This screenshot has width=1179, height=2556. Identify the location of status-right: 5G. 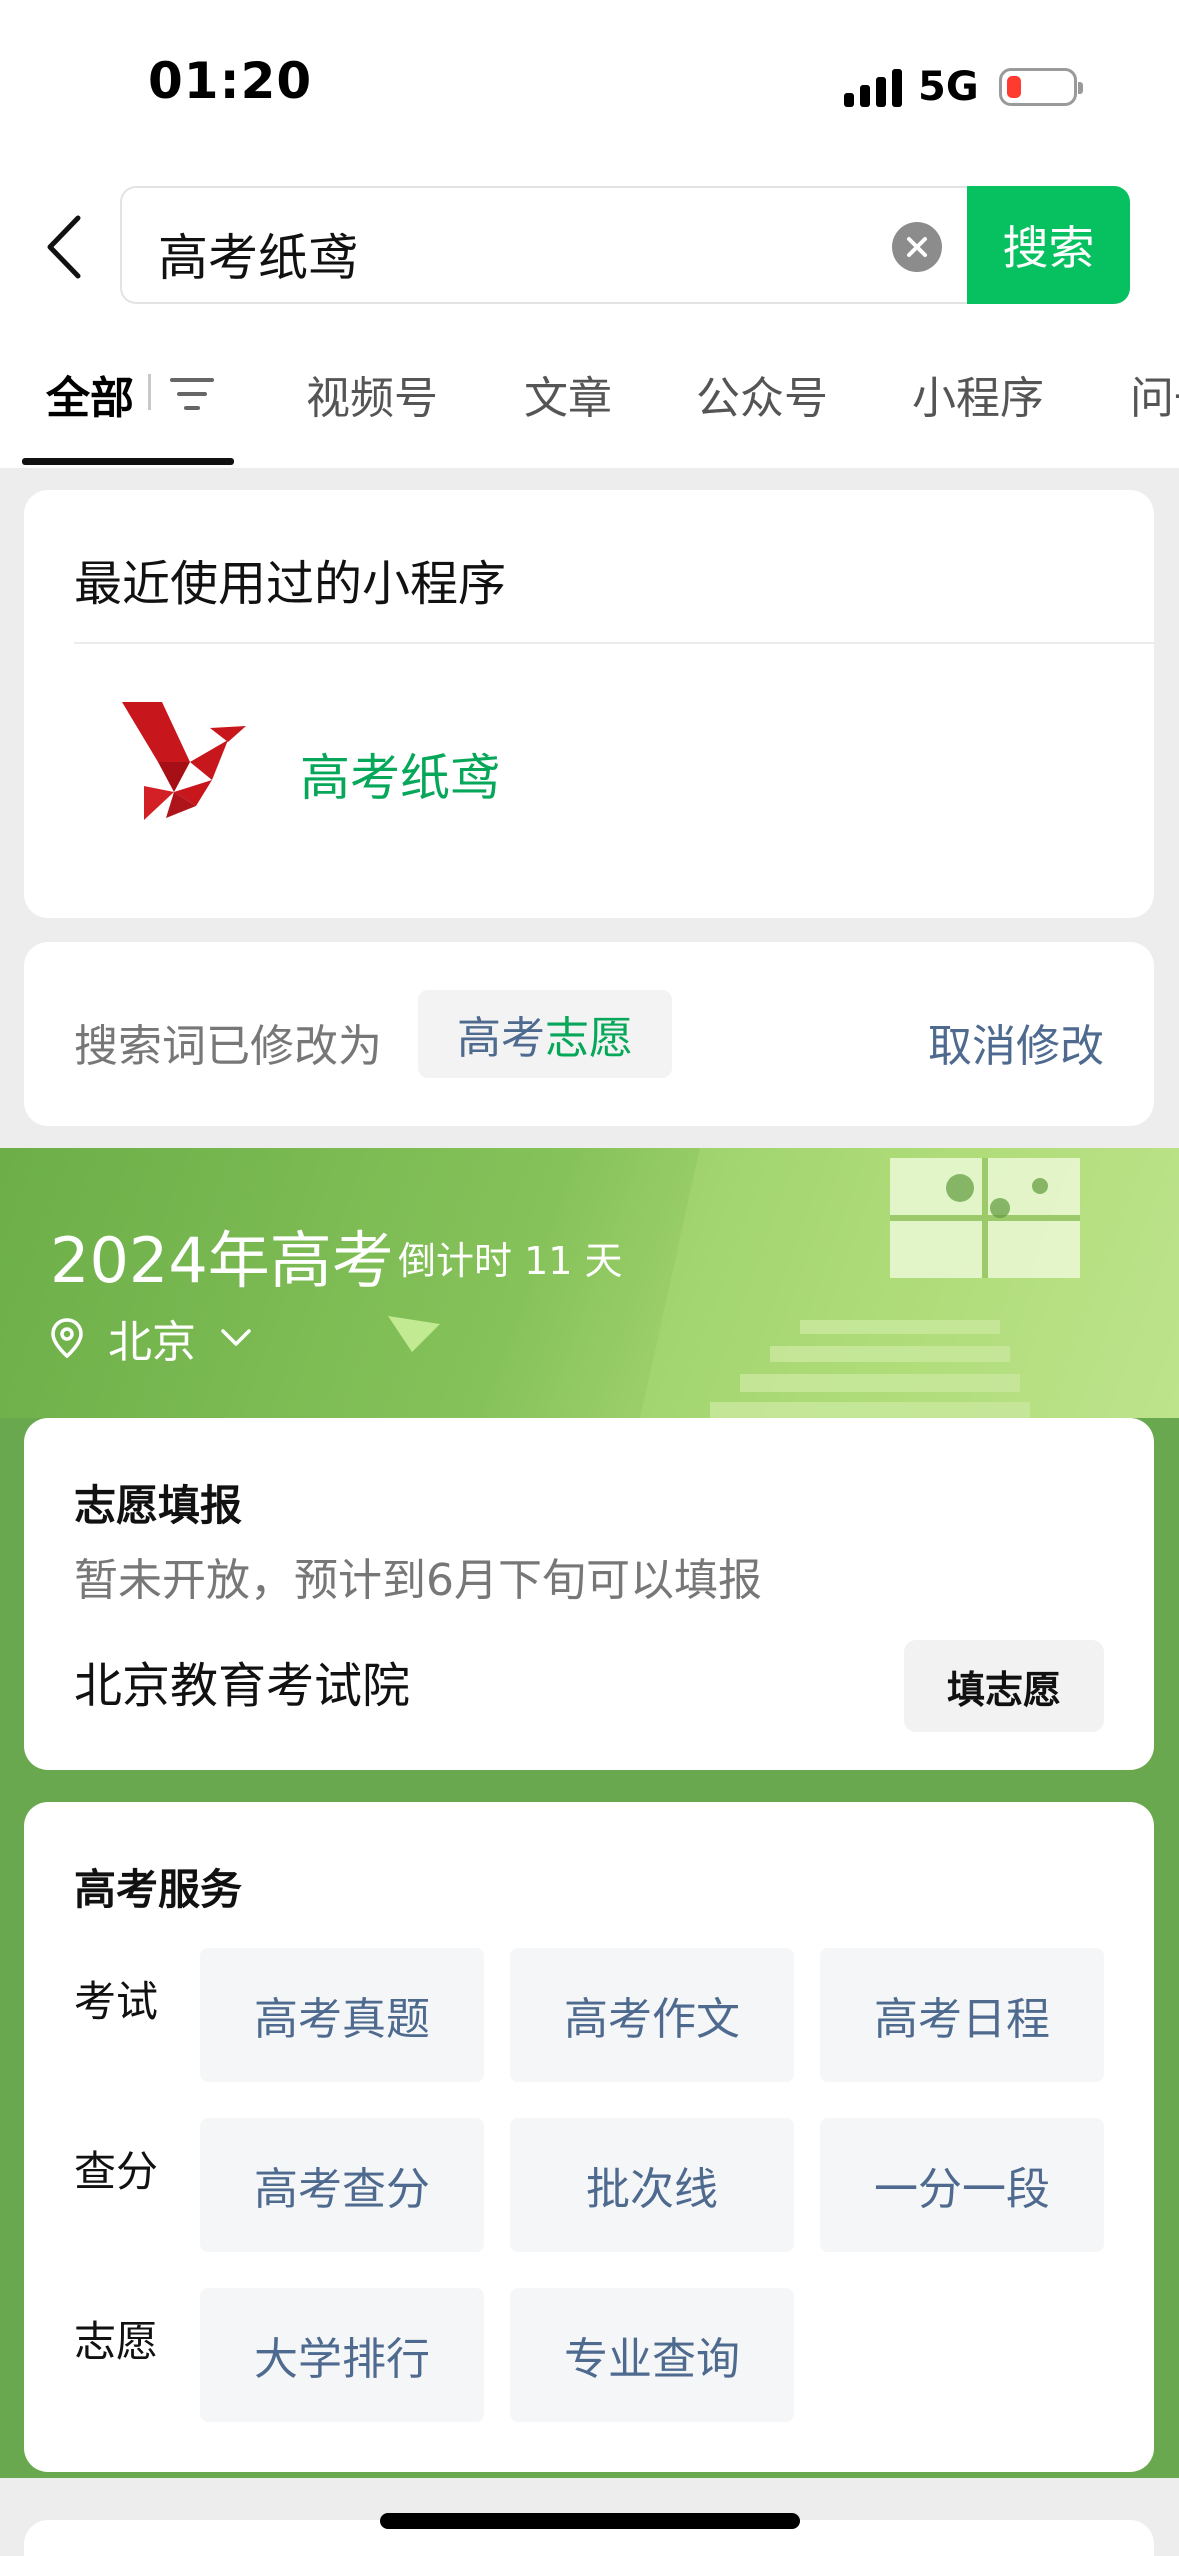
(963, 87).